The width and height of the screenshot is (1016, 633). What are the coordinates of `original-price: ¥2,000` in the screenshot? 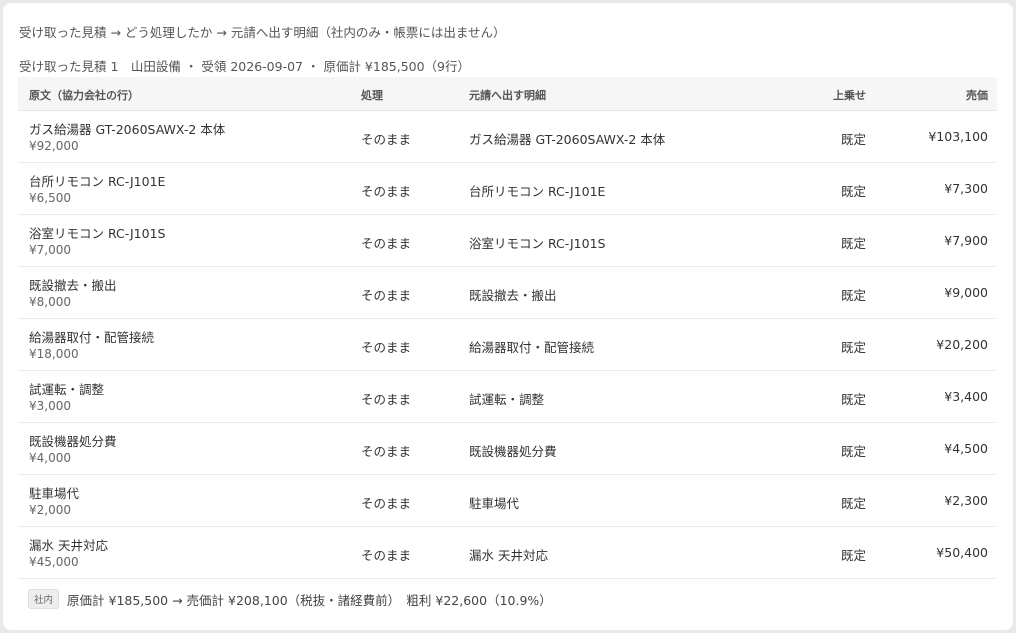 It's located at (50, 510).